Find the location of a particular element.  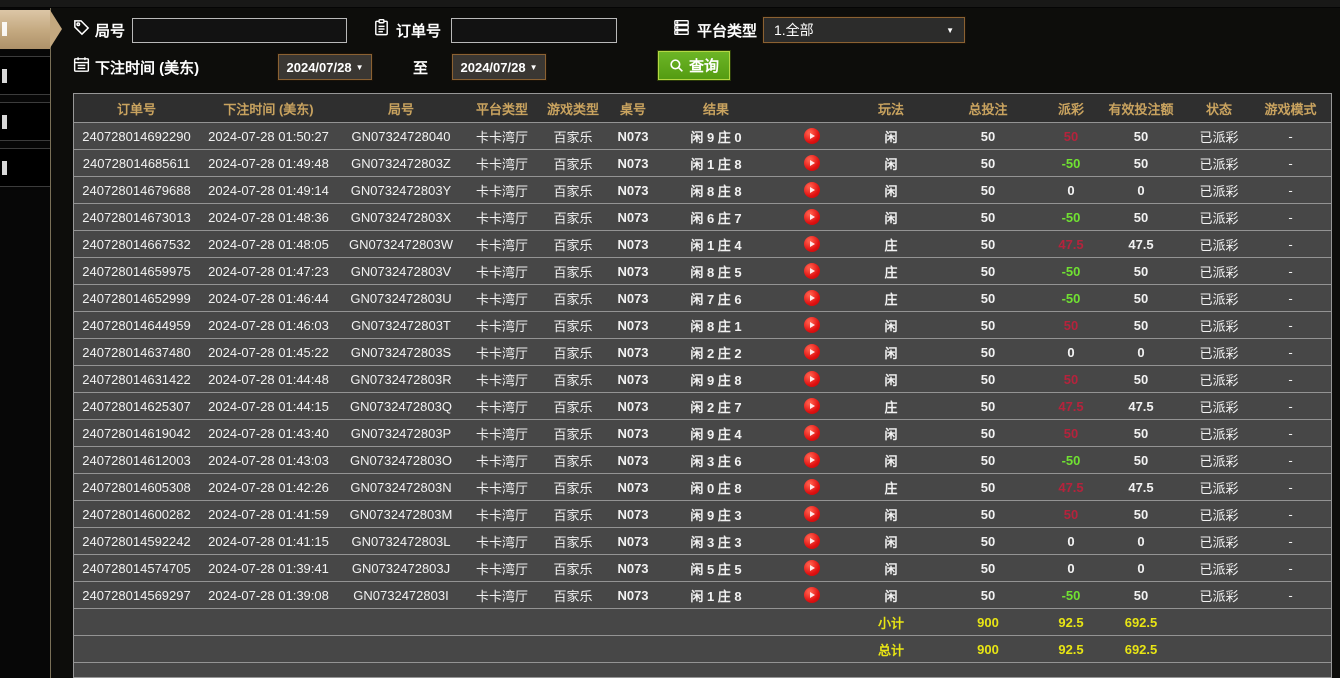

tag-icon is located at coordinates (81, 27).